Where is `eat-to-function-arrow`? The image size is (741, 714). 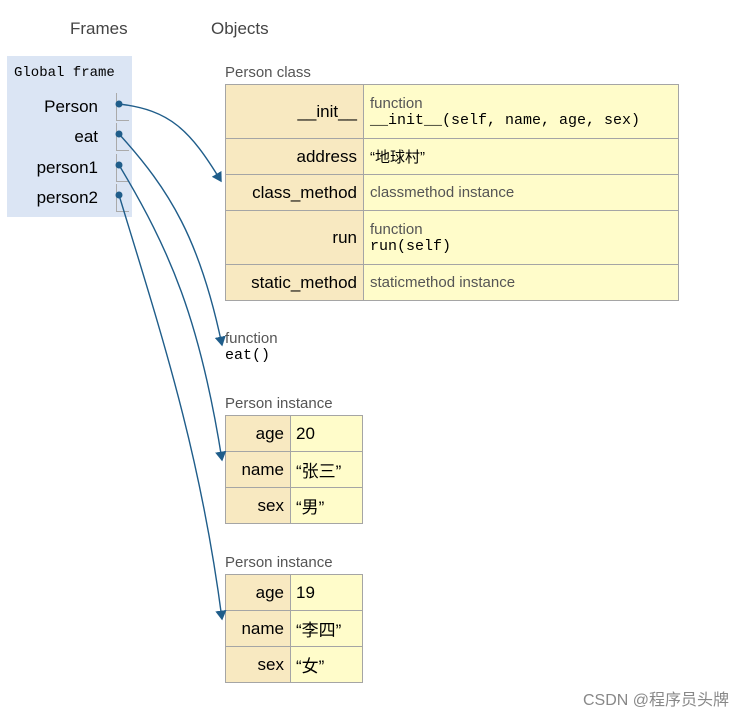
eat-to-function-arrow is located at coordinates (172, 240).